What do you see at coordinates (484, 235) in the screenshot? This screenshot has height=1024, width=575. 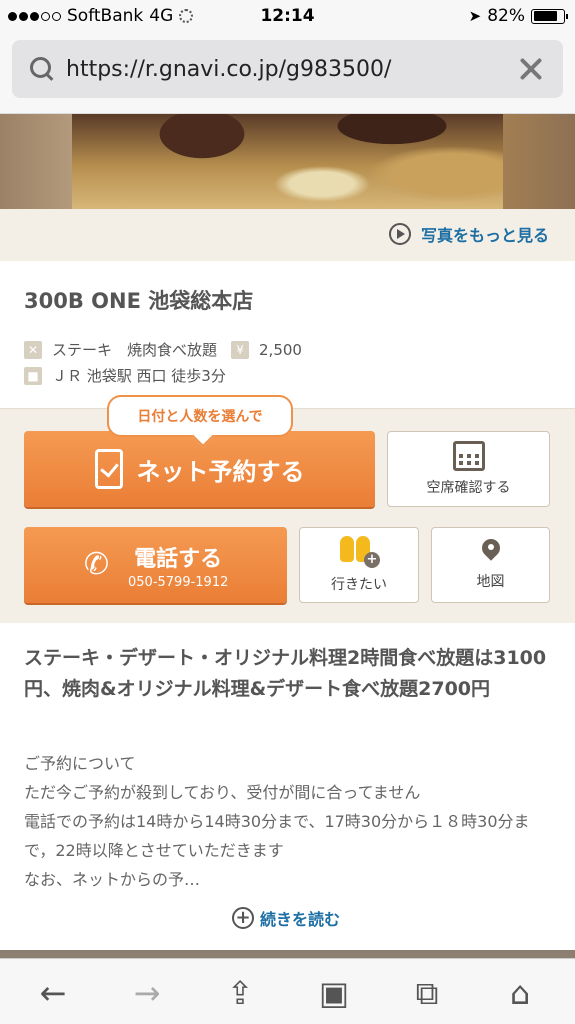 I see `more-photos-label: 写真をもっと見る` at bounding box center [484, 235].